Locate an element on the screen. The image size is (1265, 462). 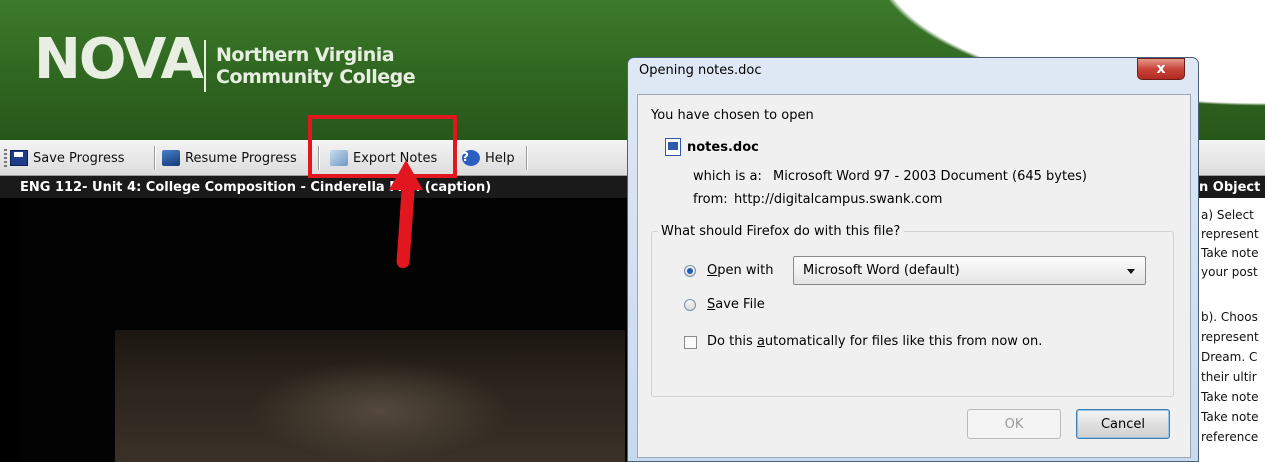
application-select: Microsoft Word (default) is located at coordinates (969, 270).